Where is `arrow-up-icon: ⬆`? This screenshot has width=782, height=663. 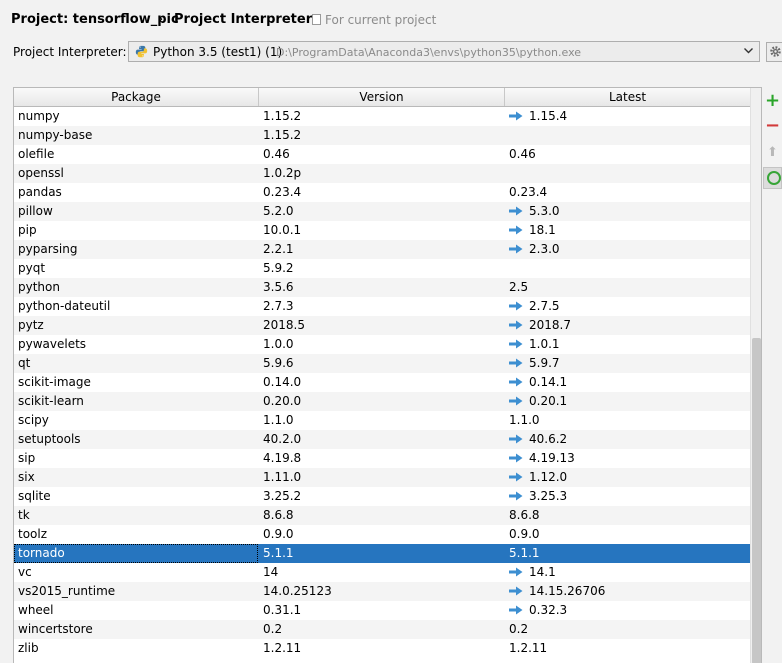
arrow-up-icon: ⬆ is located at coordinates (772, 152).